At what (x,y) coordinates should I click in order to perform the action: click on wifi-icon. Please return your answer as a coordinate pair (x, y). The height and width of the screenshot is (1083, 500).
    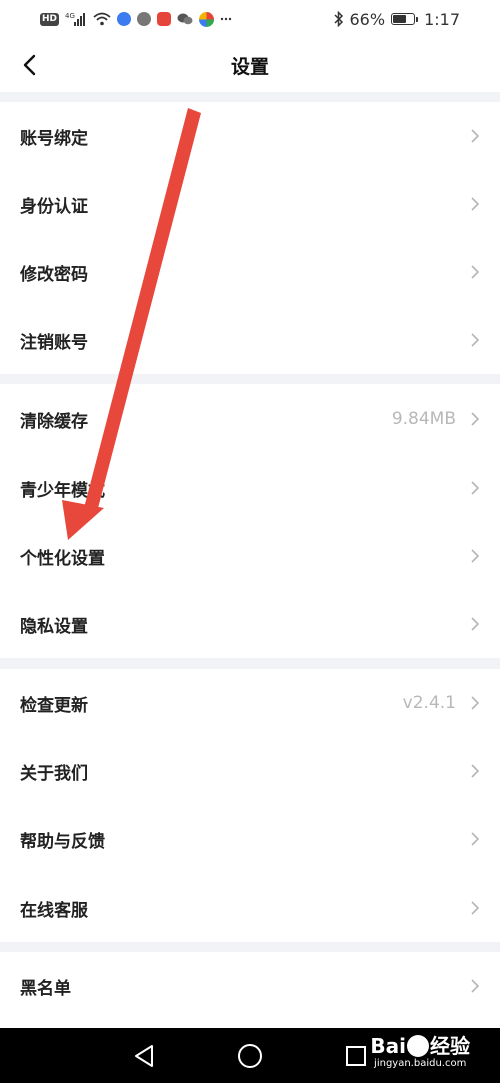
    Looking at the image, I should click on (102, 19).